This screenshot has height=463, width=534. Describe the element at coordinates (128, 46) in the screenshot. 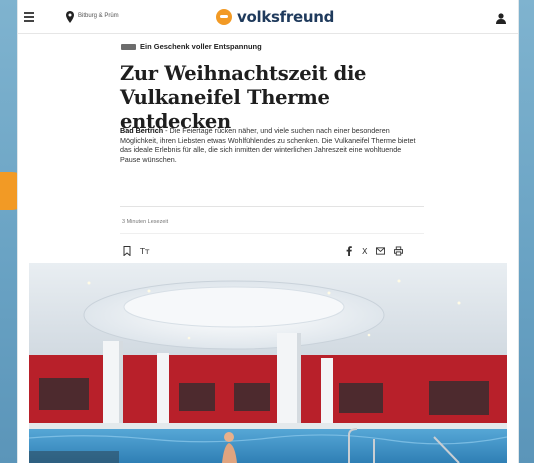

I see `kicker-badge` at that location.